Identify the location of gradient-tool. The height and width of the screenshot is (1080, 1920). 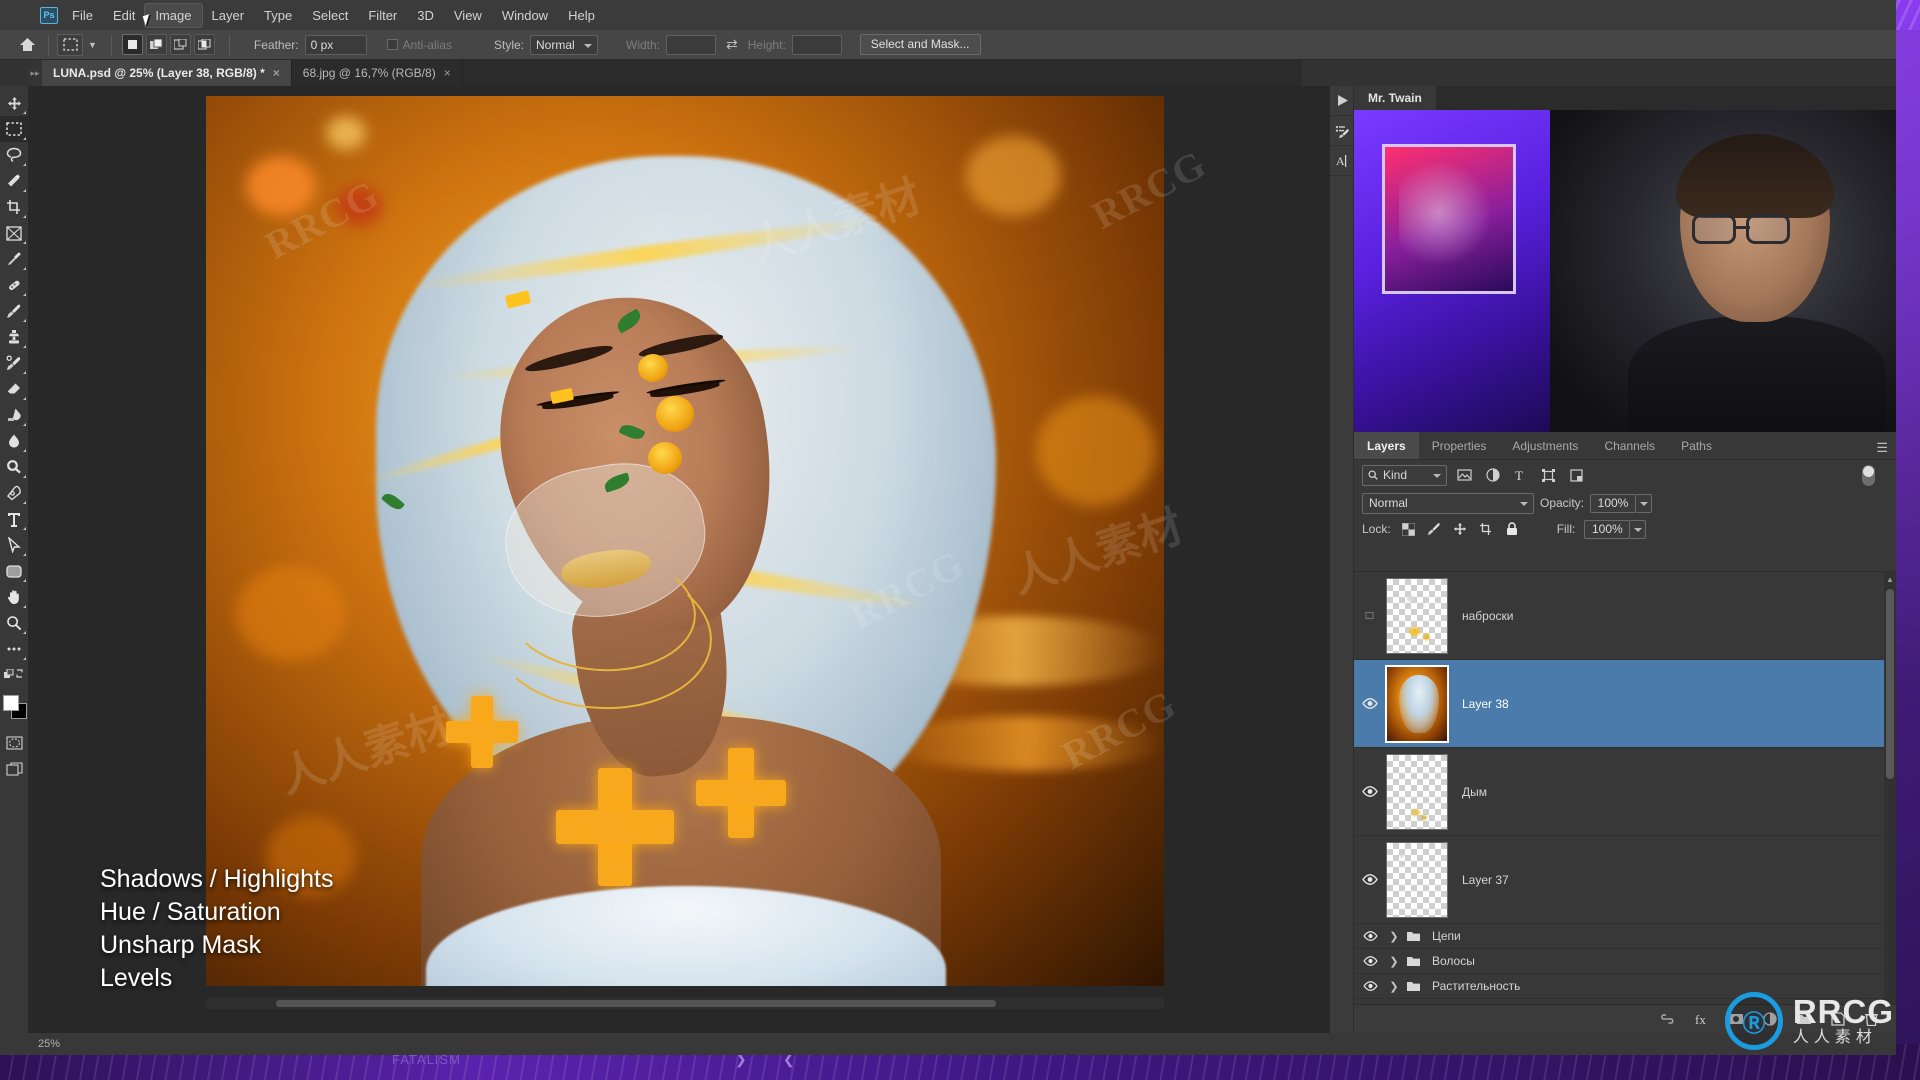
(14, 415).